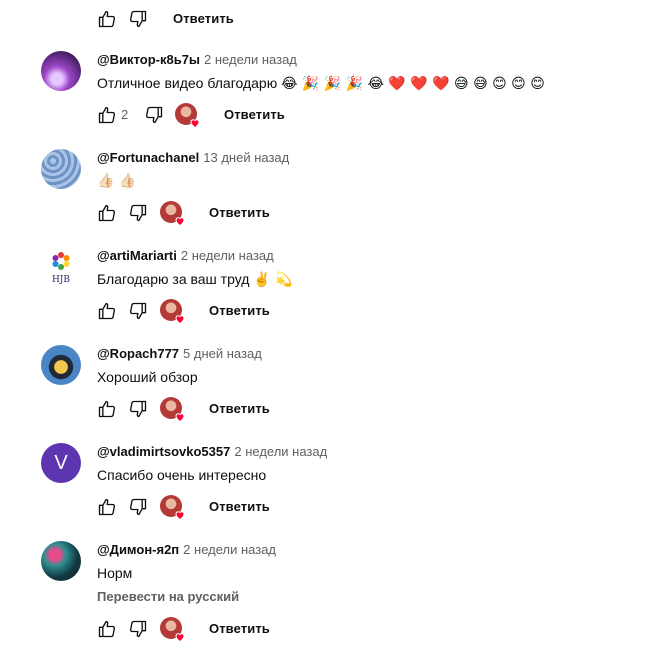 The image size is (649, 657). What do you see at coordinates (61, 280) in the screenshot?
I see `avatar-logo-text: HJB` at bounding box center [61, 280].